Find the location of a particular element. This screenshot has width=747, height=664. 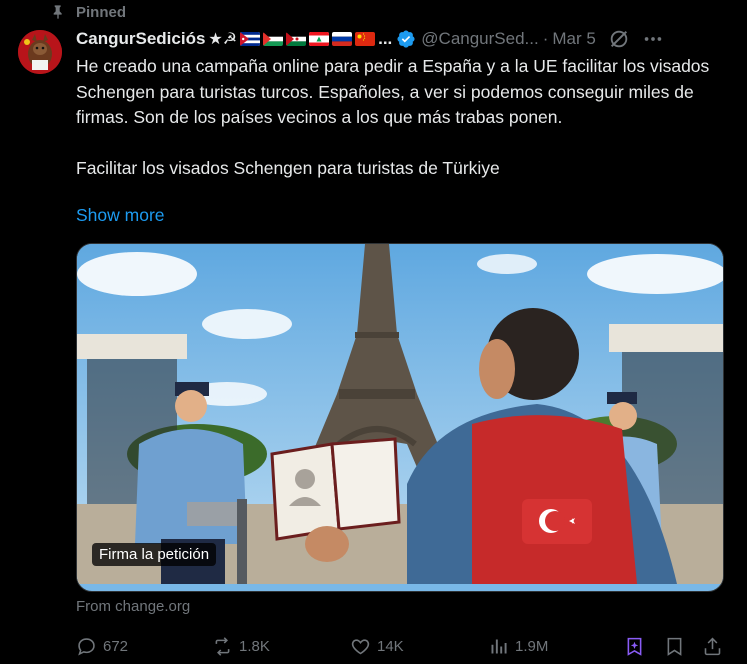

avatar-image is located at coordinates (40, 52).